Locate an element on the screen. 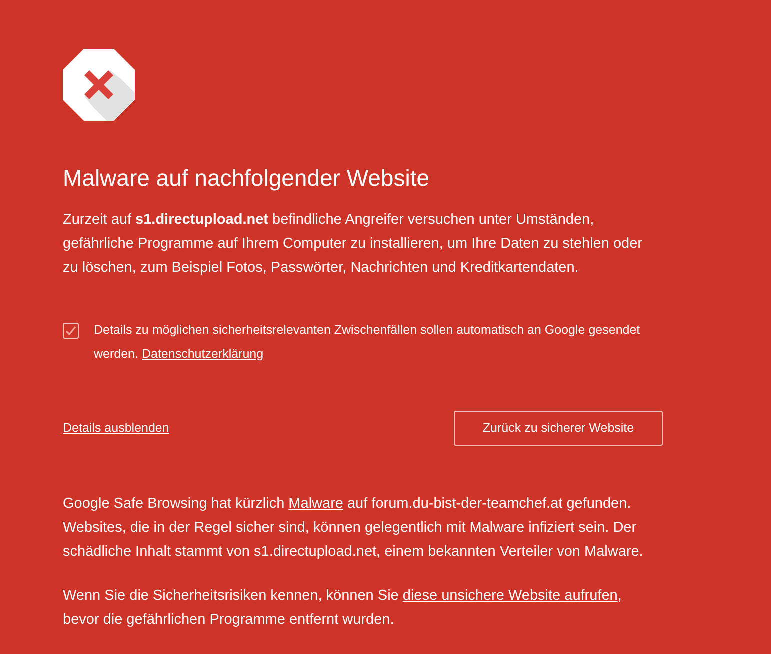  back-to-safety-button: Zurück zu sicherer Website is located at coordinates (558, 428).